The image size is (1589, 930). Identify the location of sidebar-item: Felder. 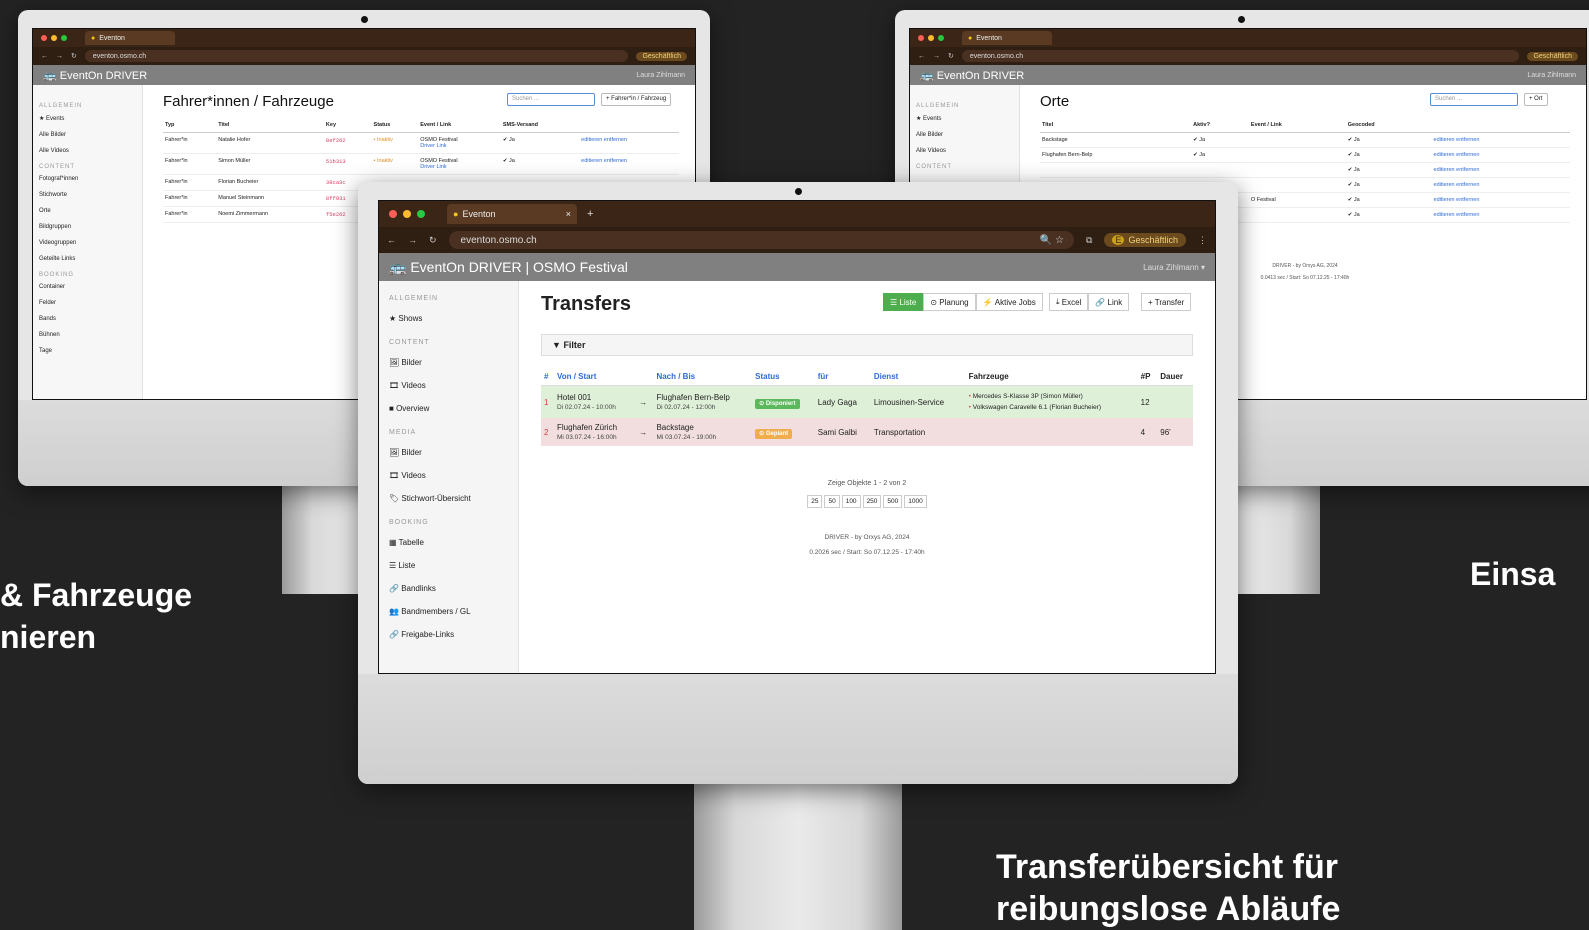
(87, 303).